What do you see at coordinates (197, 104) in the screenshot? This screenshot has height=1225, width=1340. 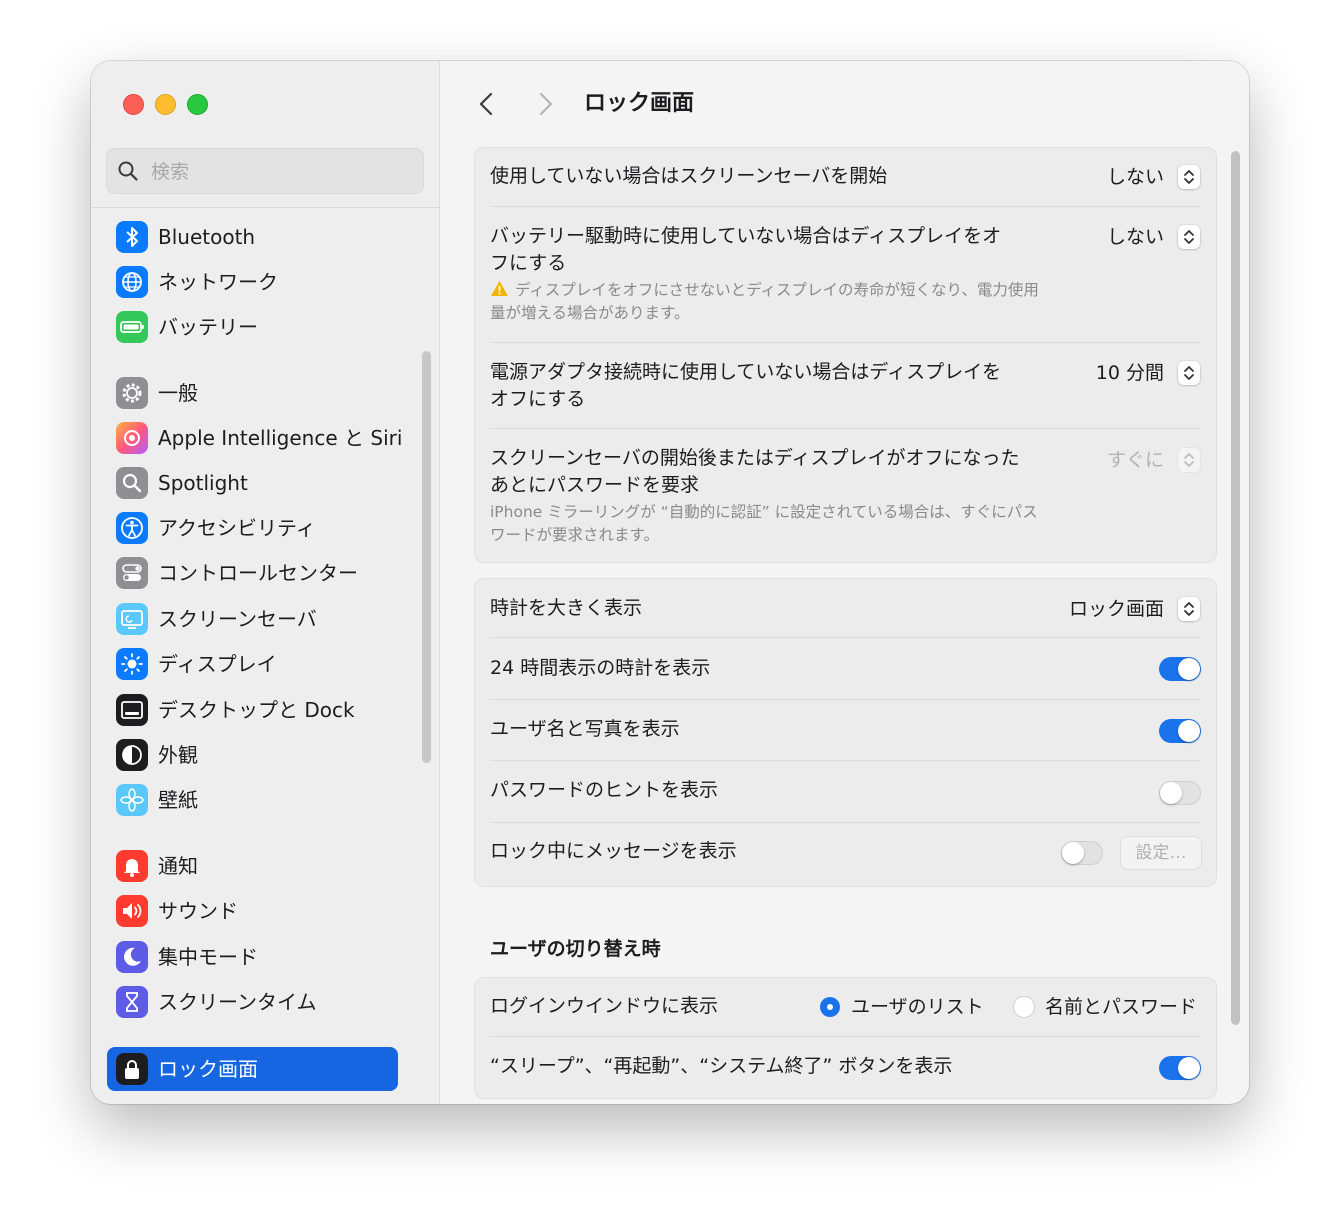 I see `zoom-window-button` at bounding box center [197, 104].